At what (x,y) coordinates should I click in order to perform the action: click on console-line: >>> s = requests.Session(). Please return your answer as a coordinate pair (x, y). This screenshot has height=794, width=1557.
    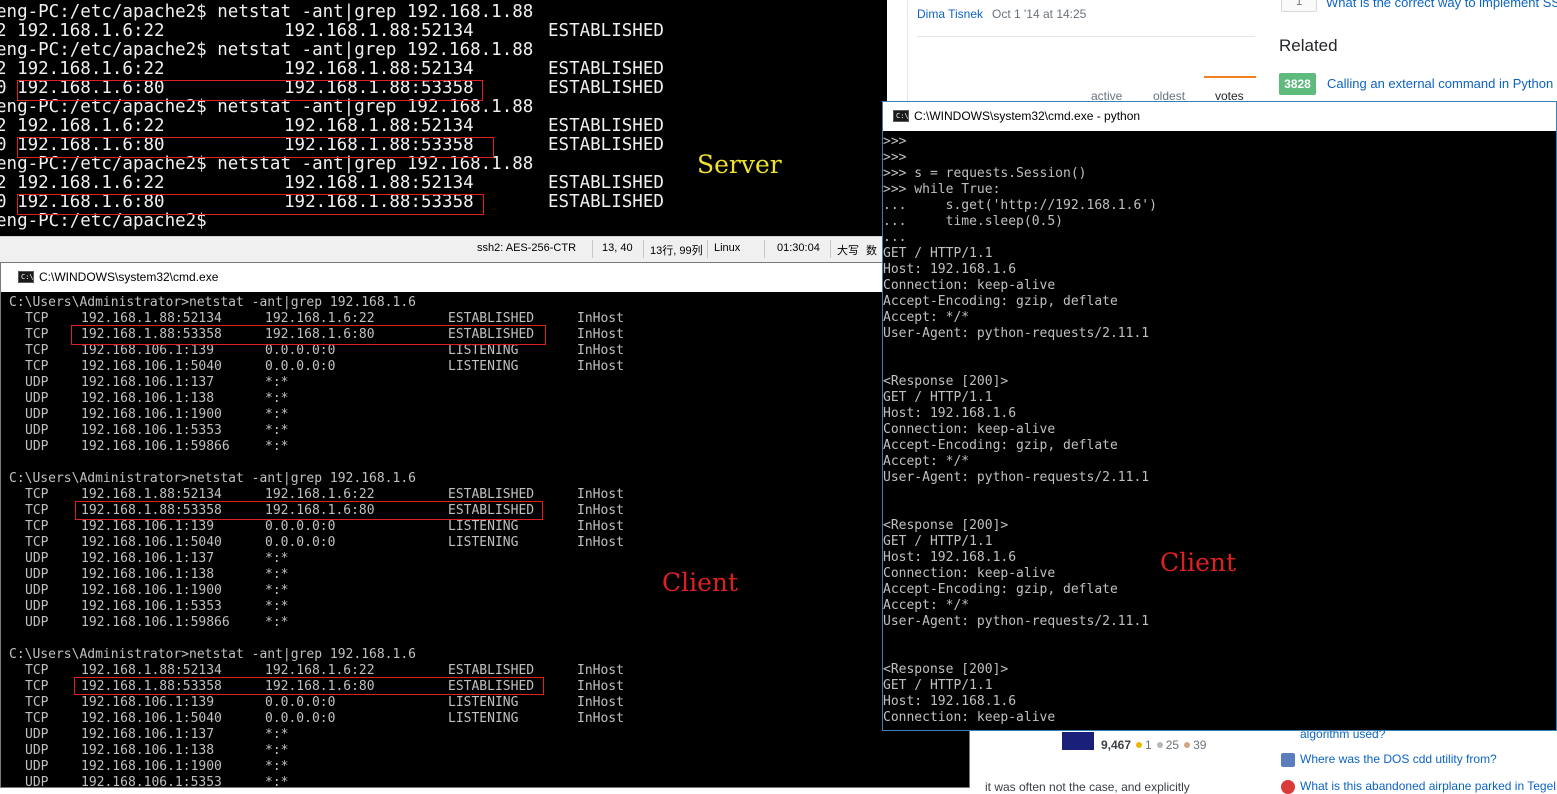
    Looking at the image, I should click on (985, 173).